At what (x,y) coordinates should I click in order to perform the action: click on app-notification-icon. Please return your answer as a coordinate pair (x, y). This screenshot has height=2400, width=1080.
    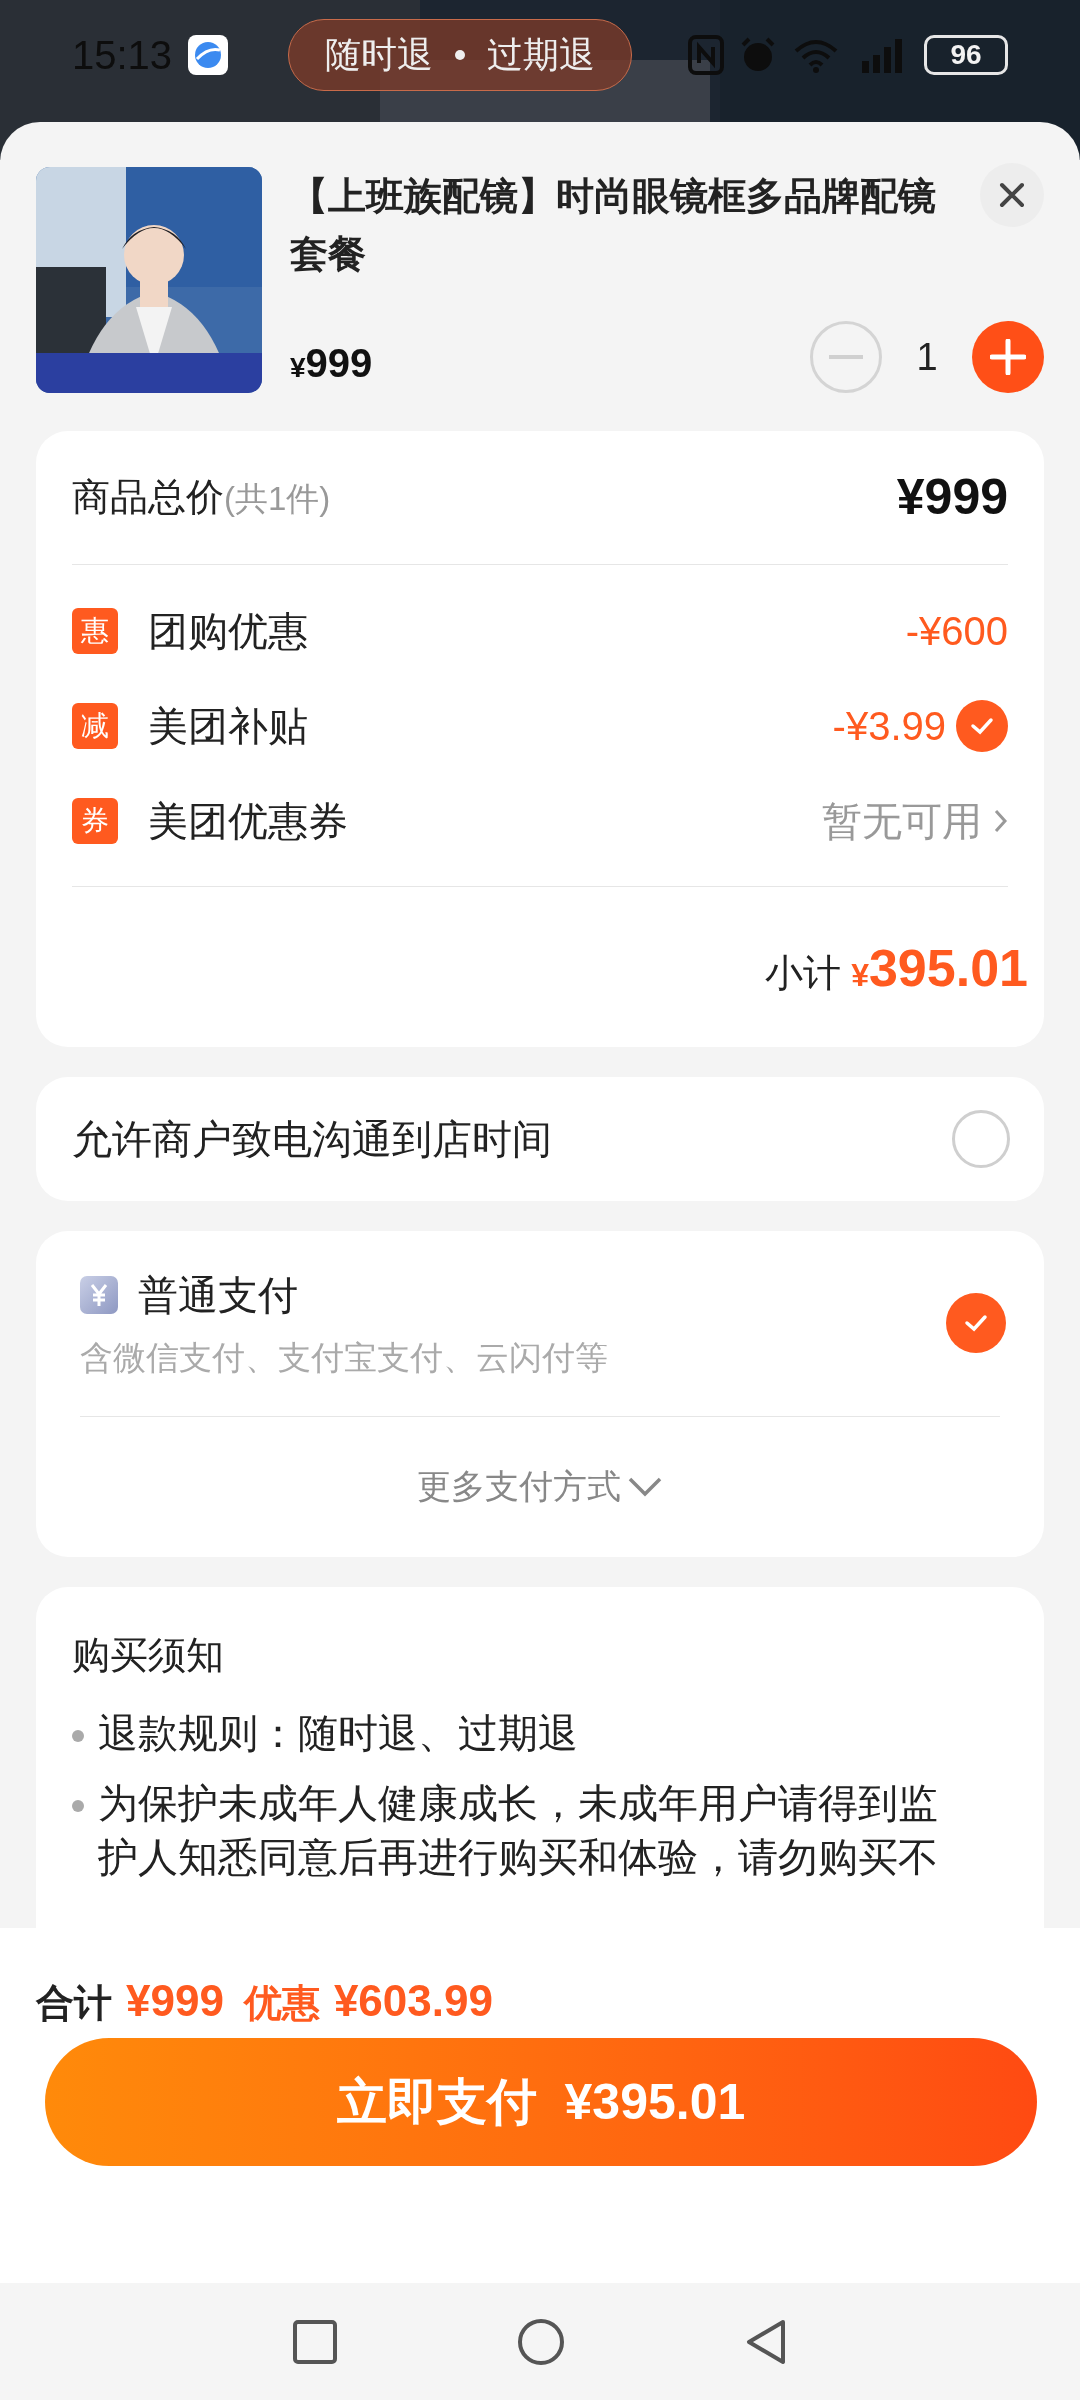
    Looking at the image, I should click on (208, 55).